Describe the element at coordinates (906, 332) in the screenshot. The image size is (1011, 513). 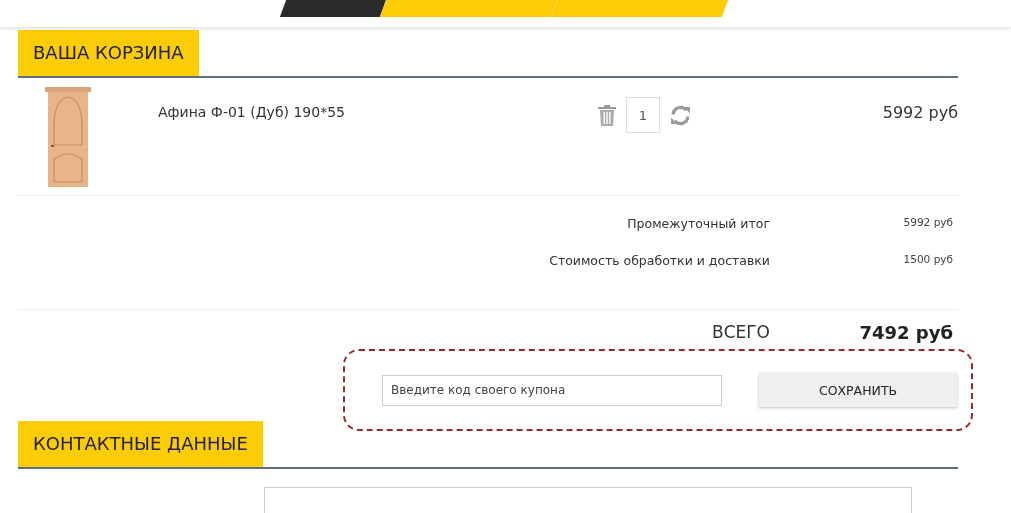
I see `total-value: 7492 руб` at that location.